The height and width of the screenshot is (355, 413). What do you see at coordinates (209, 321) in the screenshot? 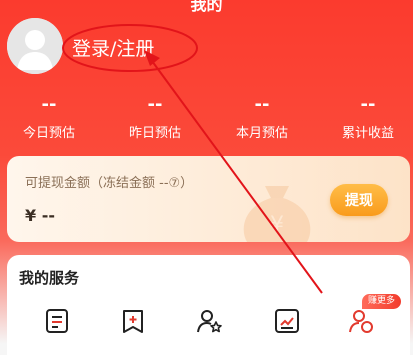
I see `user-star-icon` at bounding box center [209, 321].